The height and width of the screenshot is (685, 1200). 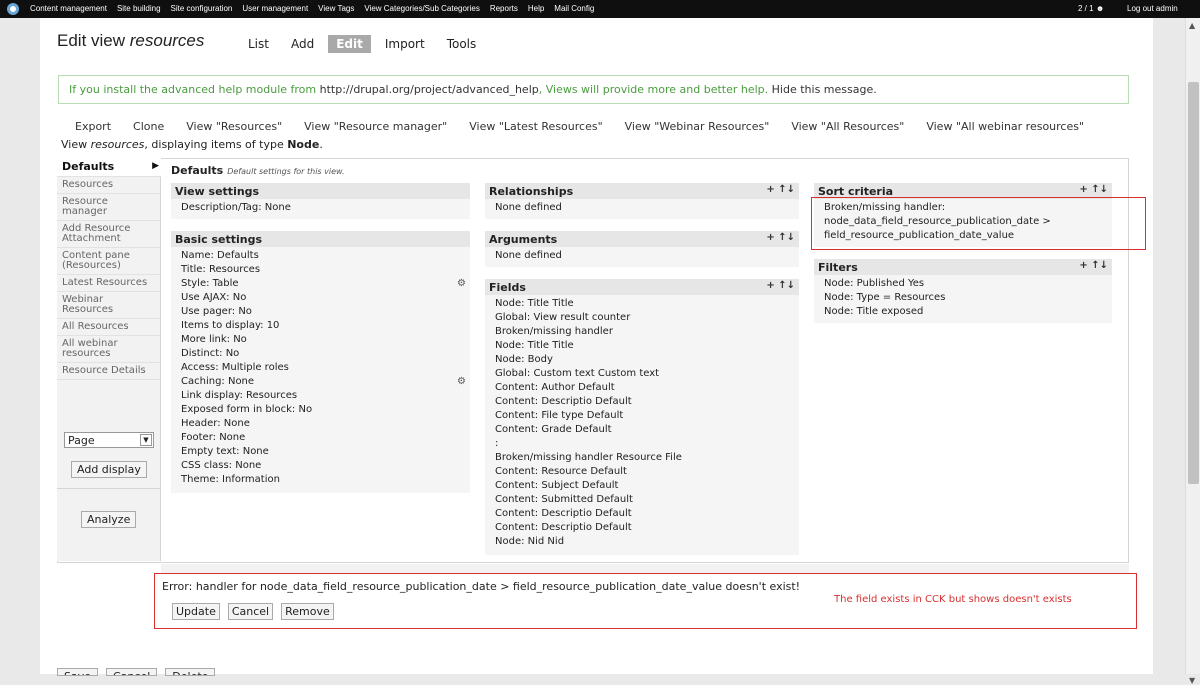 What do you see at coordinates (202, 8) in the screenshot?
I see `menu-site-configuration: Site configuration` at bounding box center [202, 8].